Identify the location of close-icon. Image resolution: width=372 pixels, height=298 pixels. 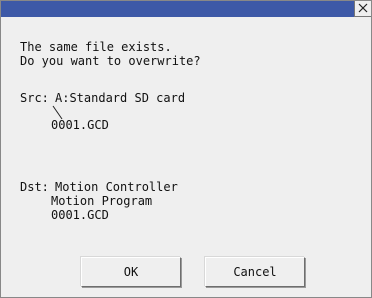
(363, 8).